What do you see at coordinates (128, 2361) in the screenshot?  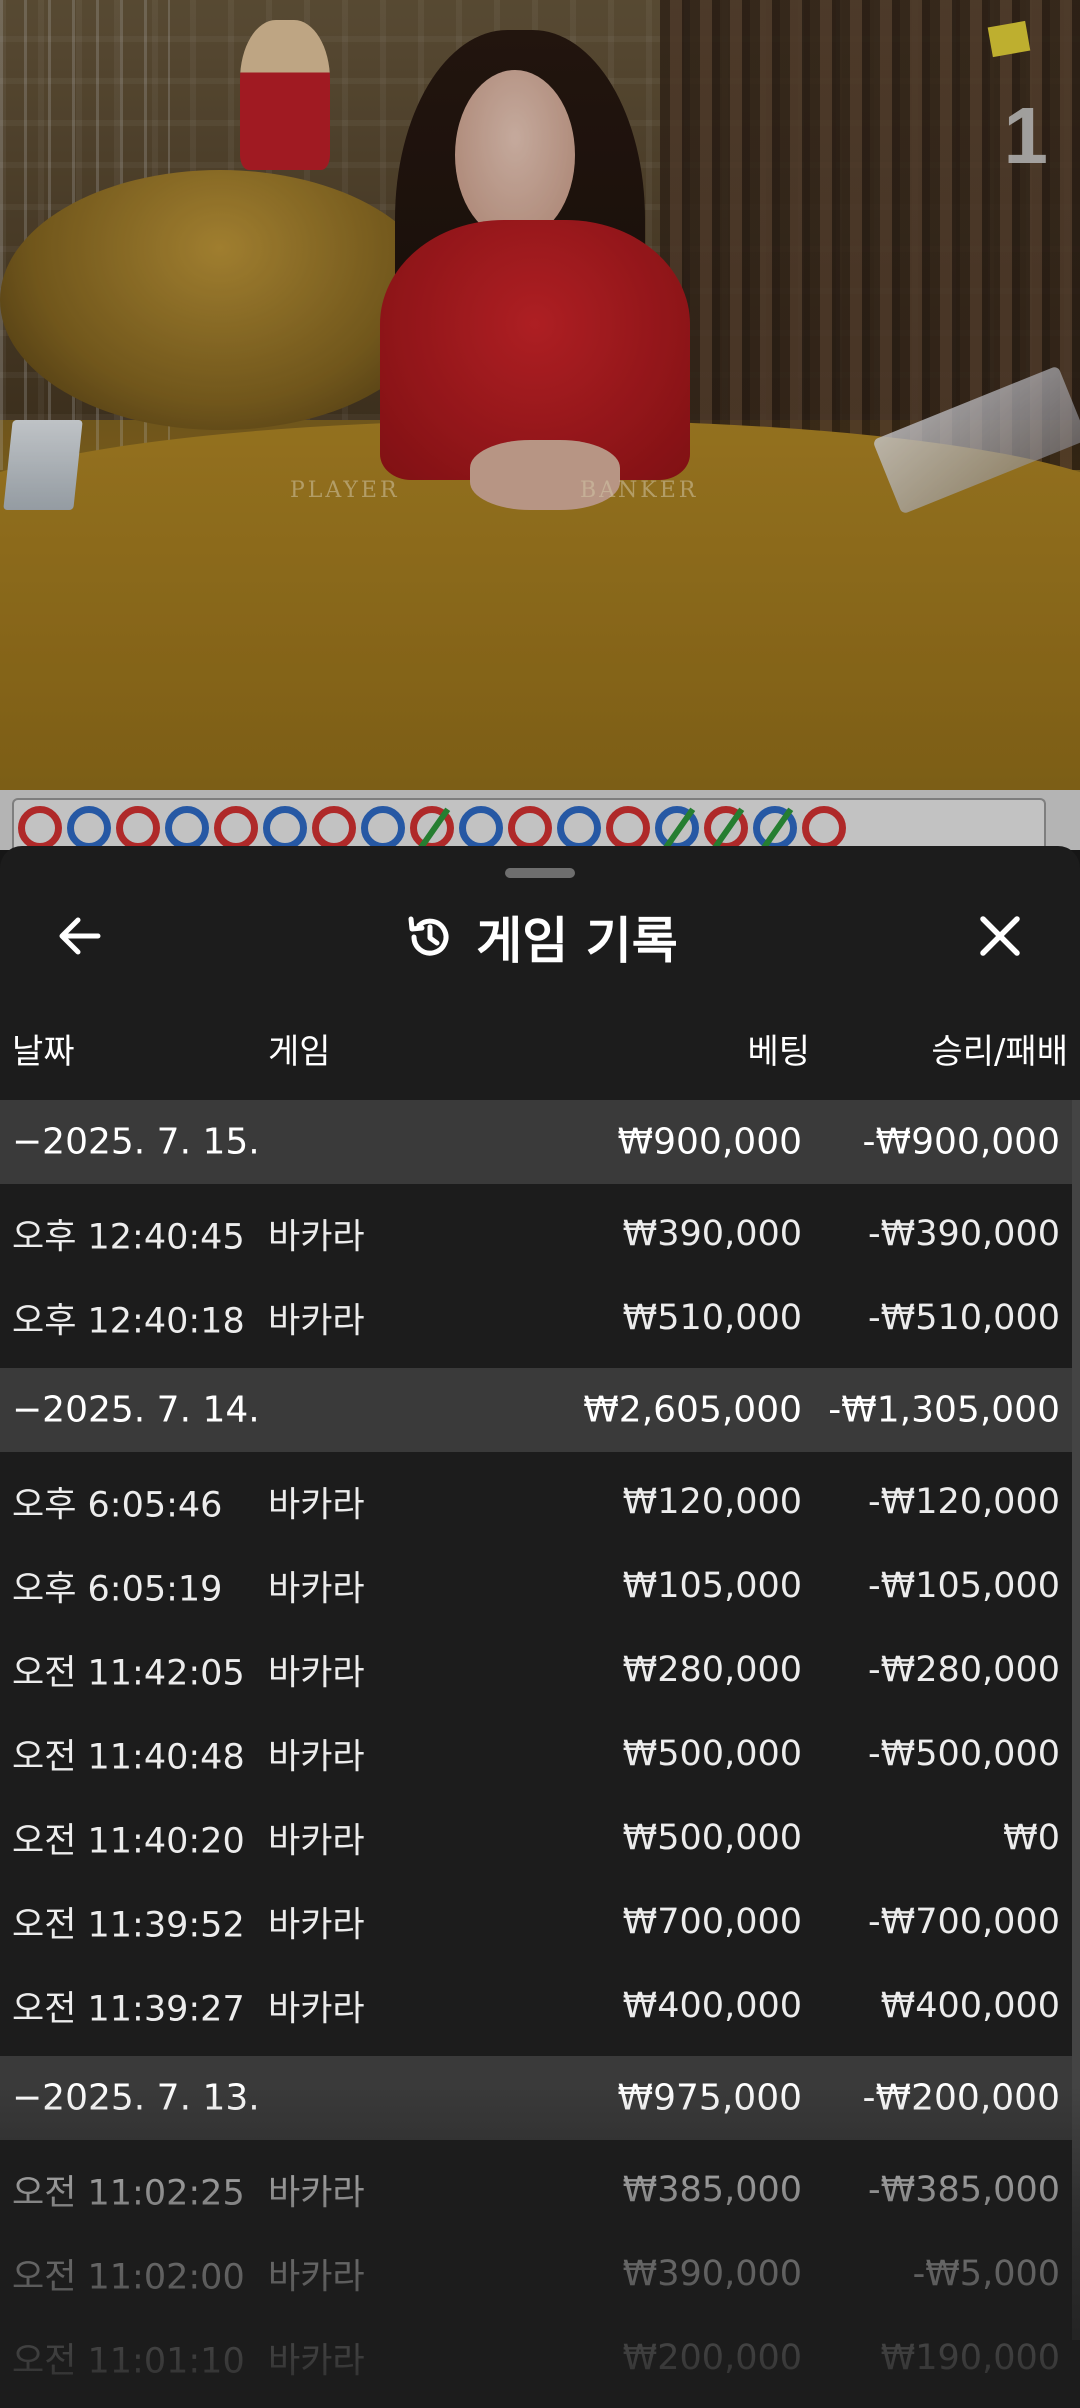 I see `row-time: 오전 11:01:10` at bounding box center [128, 2361].